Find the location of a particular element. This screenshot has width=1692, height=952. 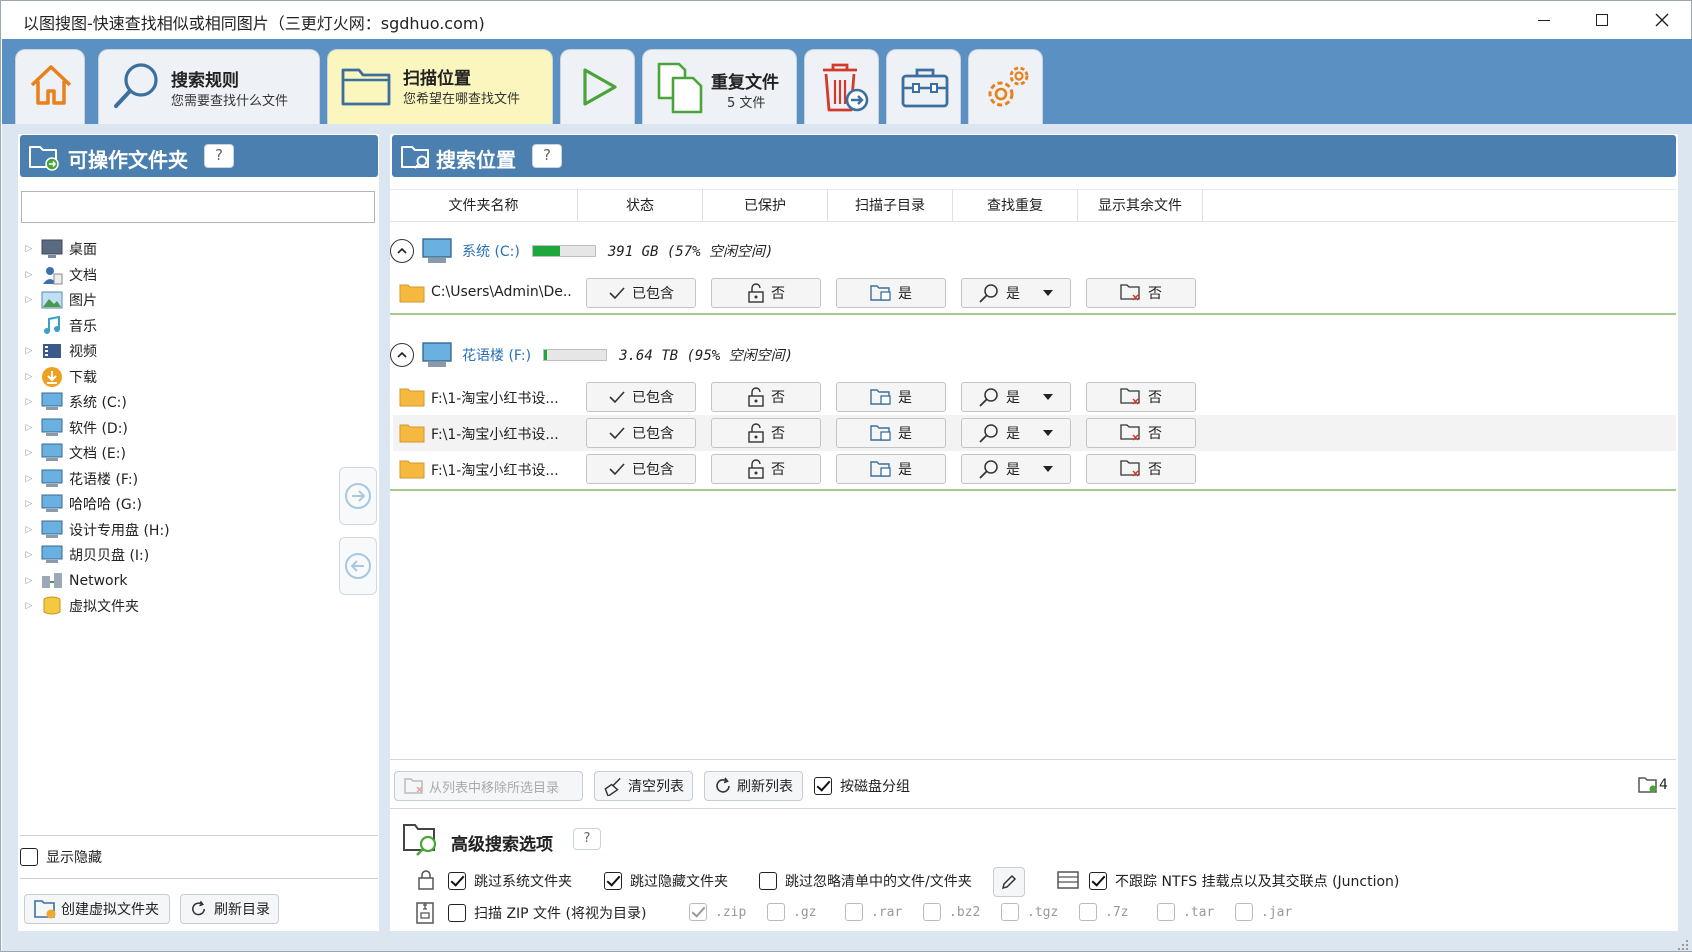

no-ntfs-checkbox is located at coordinates (1098, 881).